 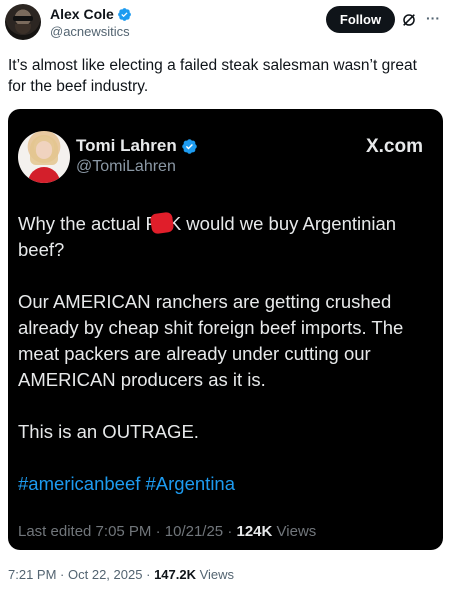 I want to click on quoted-author-avatar, so click(x=44, y=157).